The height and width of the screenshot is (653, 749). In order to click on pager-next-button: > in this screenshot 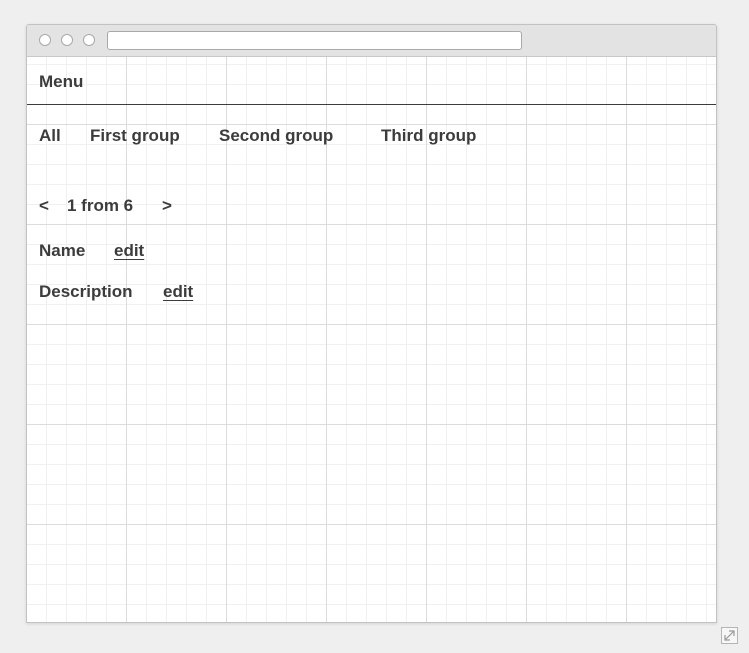, I will do `click(167, 206)`.